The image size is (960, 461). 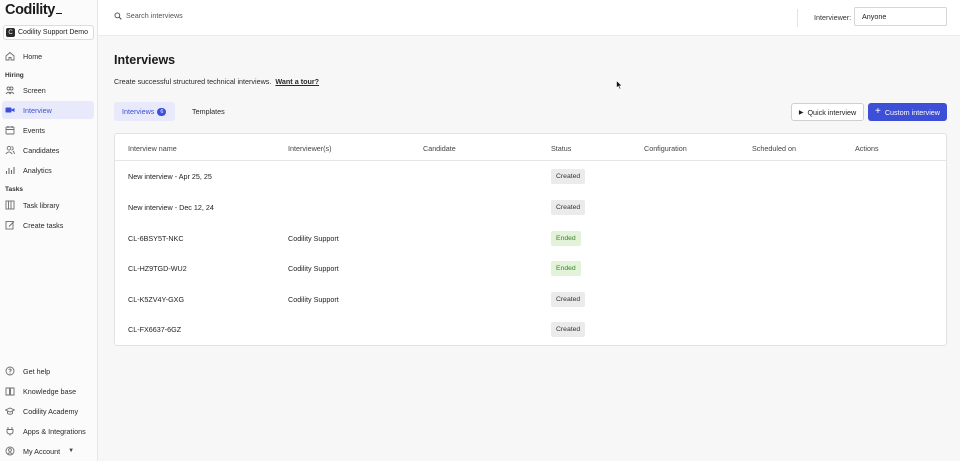 What do you see at coordinates (912, 112) in the screenshot?
I see `button-label: Custom interview` at bounding box center [912, 112].